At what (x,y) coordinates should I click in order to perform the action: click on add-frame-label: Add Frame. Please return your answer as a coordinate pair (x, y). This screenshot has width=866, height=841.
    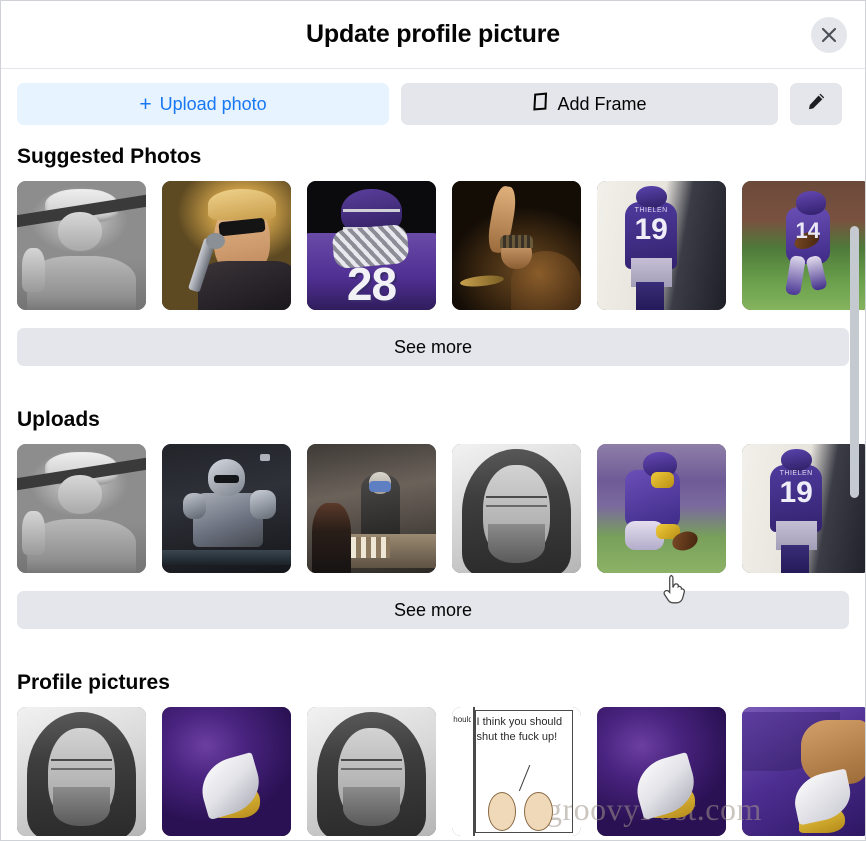
    Looking at the image, I should click on (602, 103).